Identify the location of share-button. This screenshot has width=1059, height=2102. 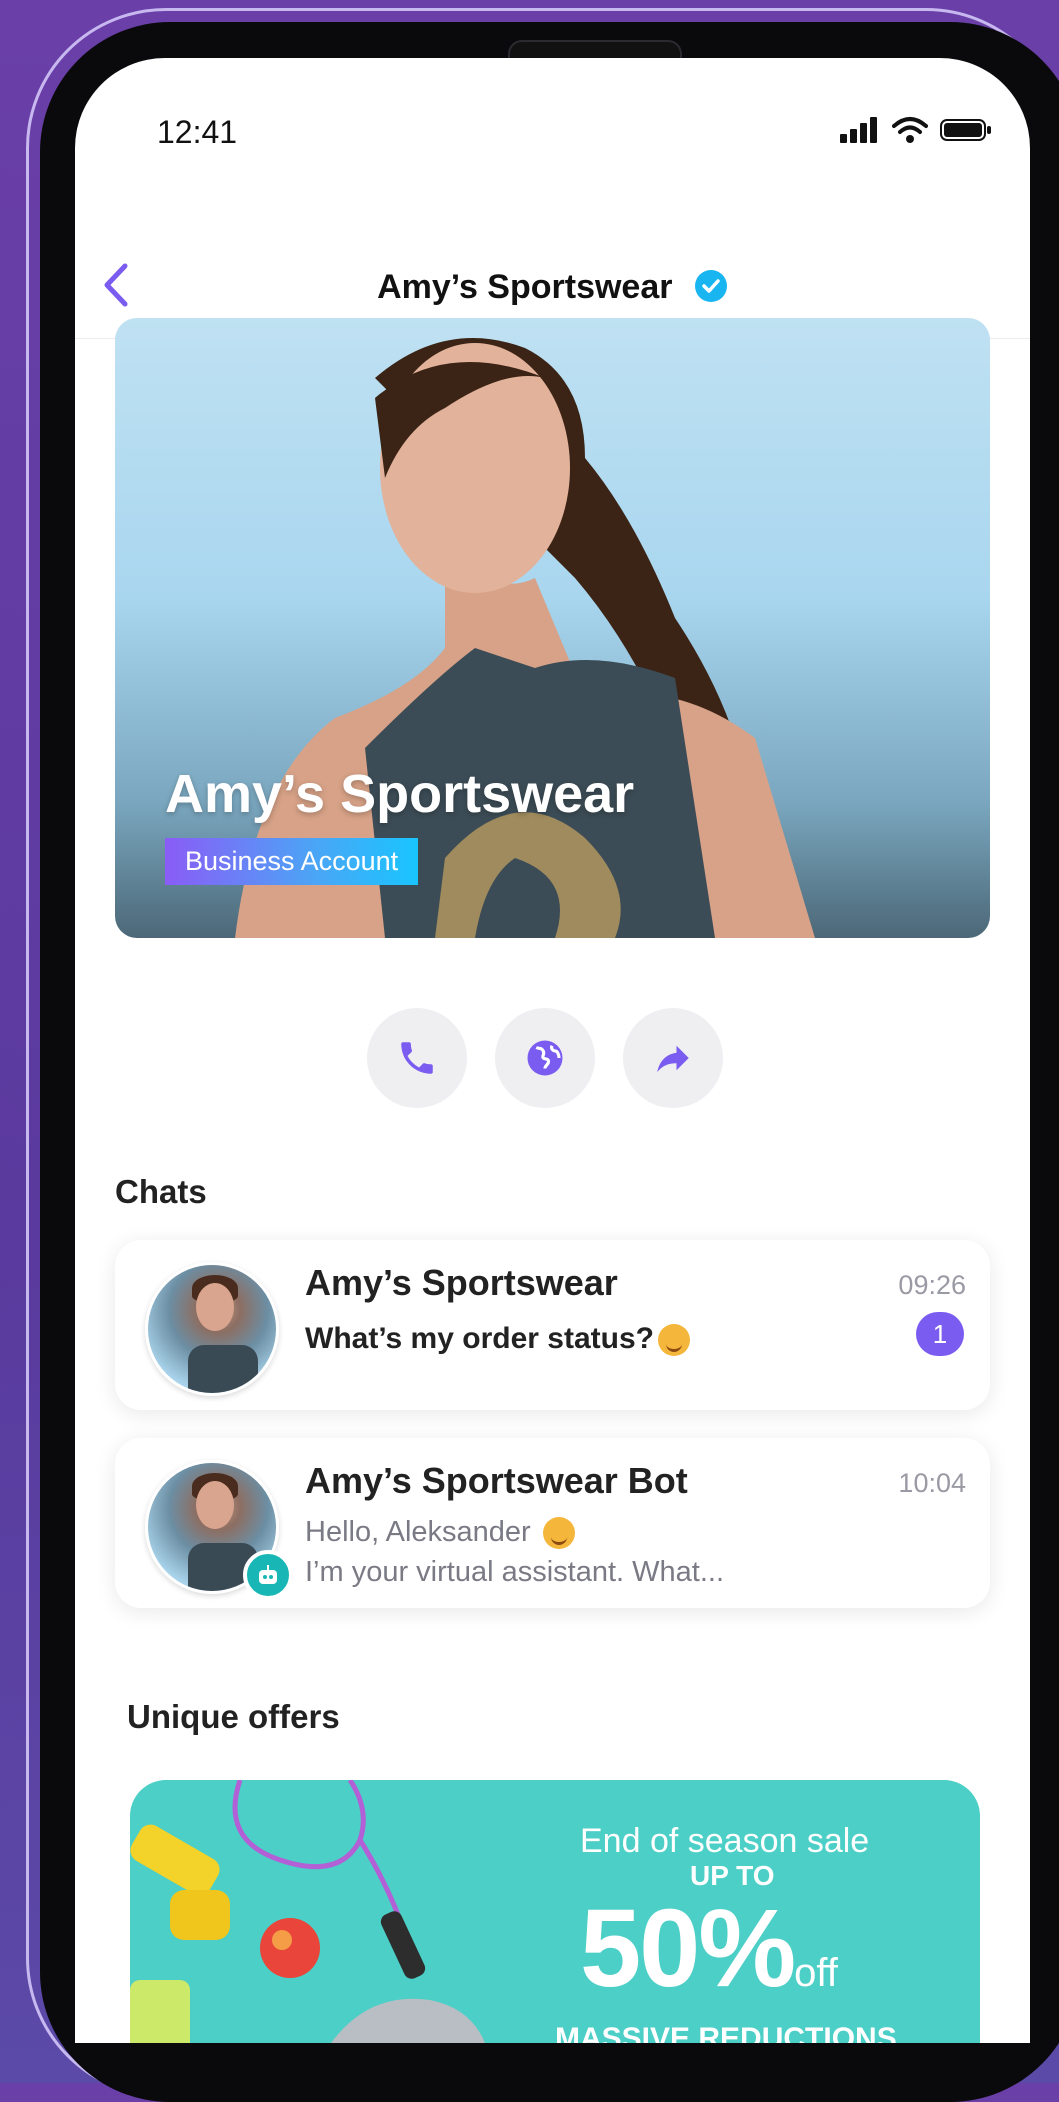
(673, 1058).